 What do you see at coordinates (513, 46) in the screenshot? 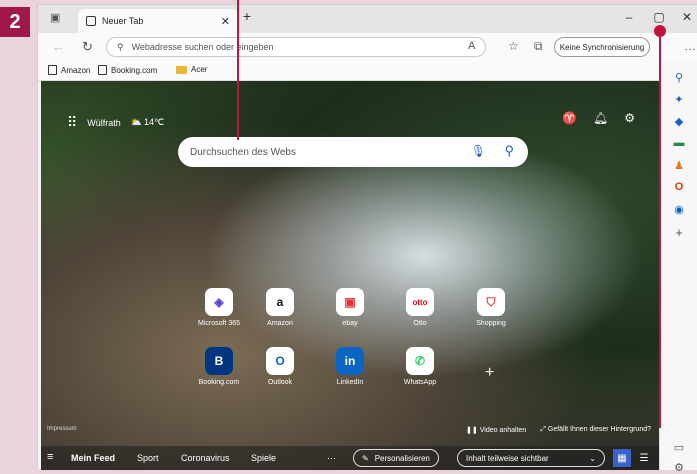
I see `favorites-star-icon: ☆` at bounding box center [513, 46].